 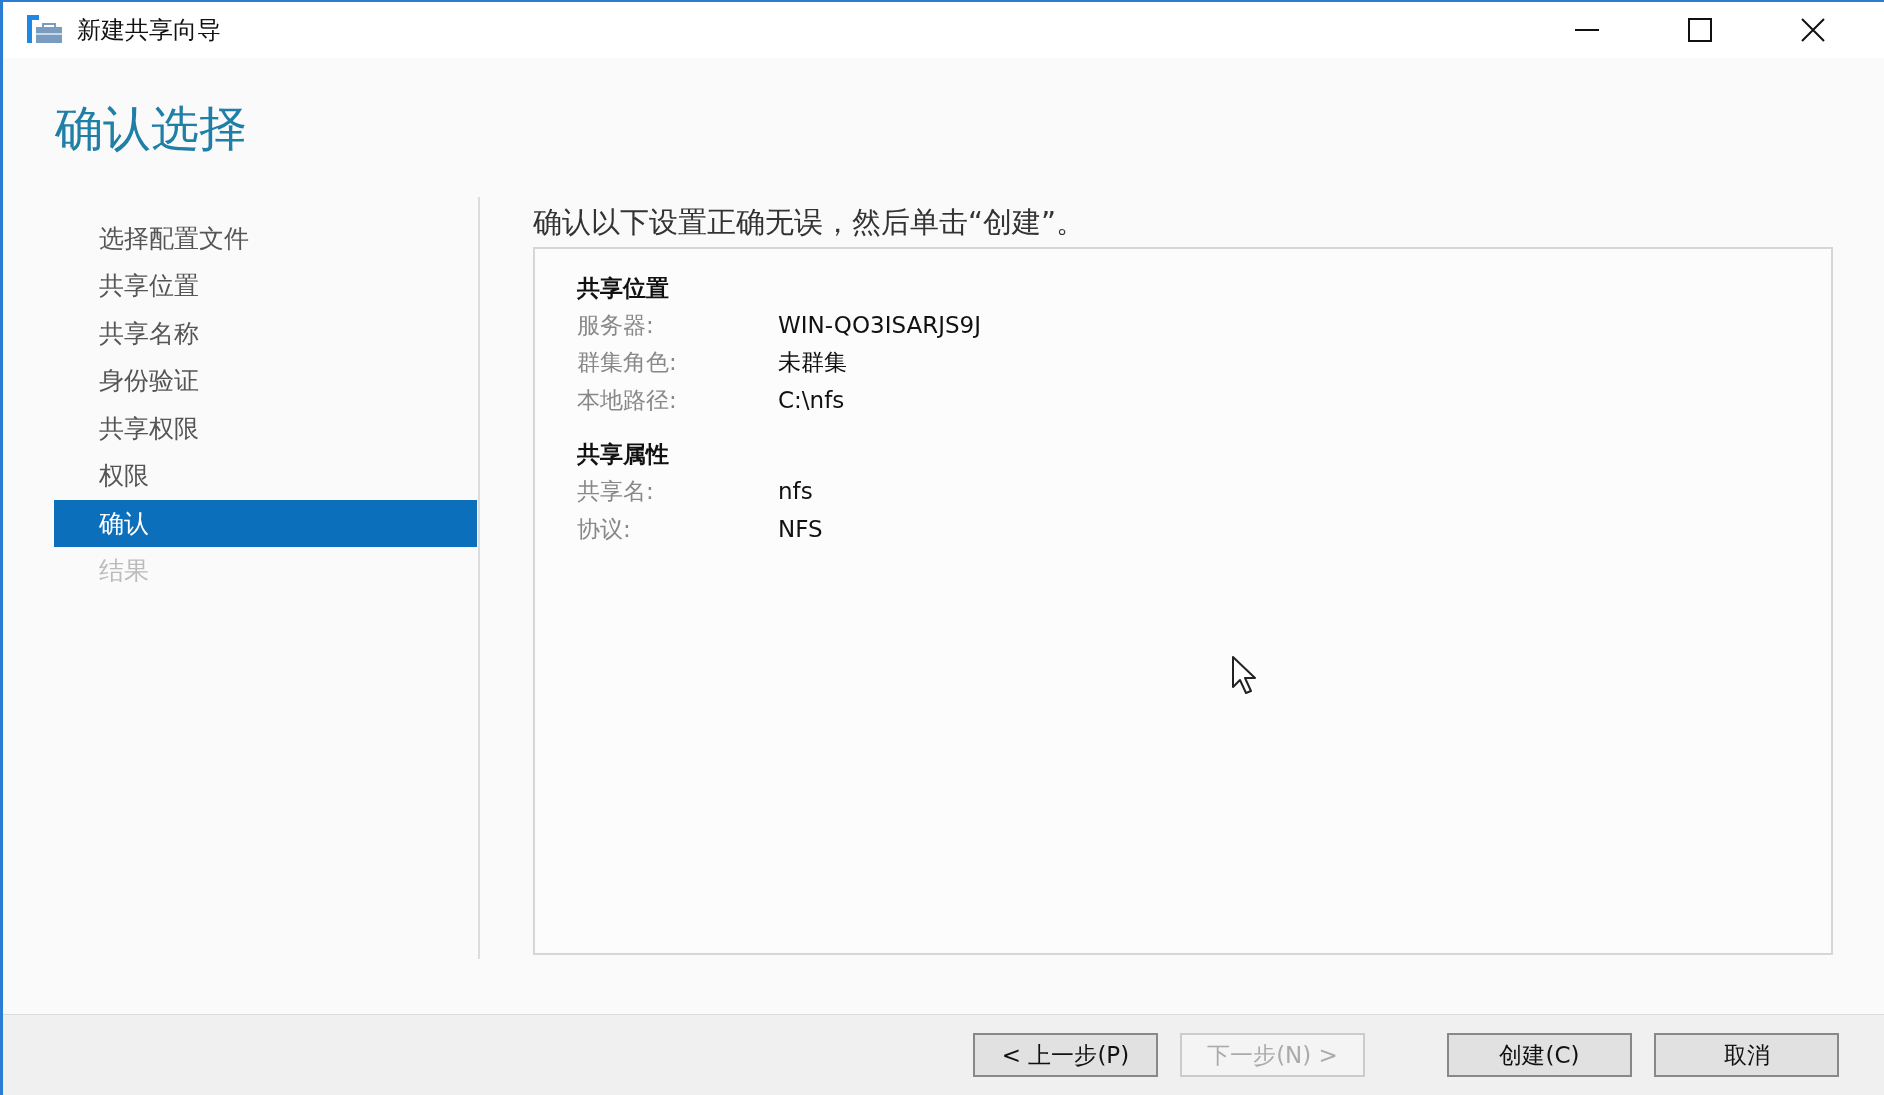 What do you see at coordinates (1700, 30) in the screenshot?
I see `maximize-icon` at bounding box center [1700, 30].